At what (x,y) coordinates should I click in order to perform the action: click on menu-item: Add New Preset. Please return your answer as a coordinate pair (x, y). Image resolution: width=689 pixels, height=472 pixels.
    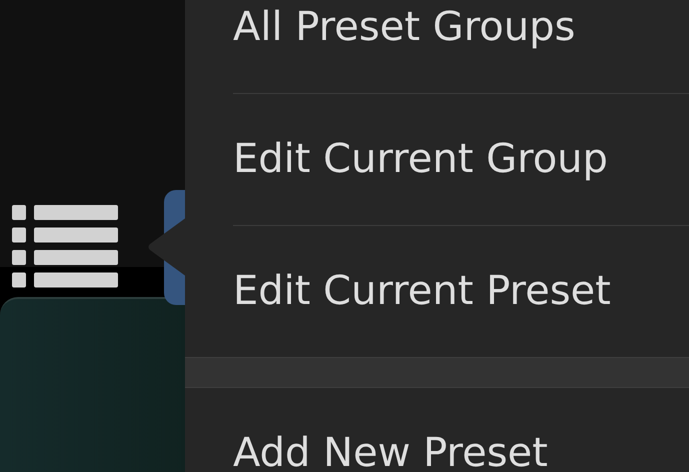
    Looking at the image, I should click on (437, 430).